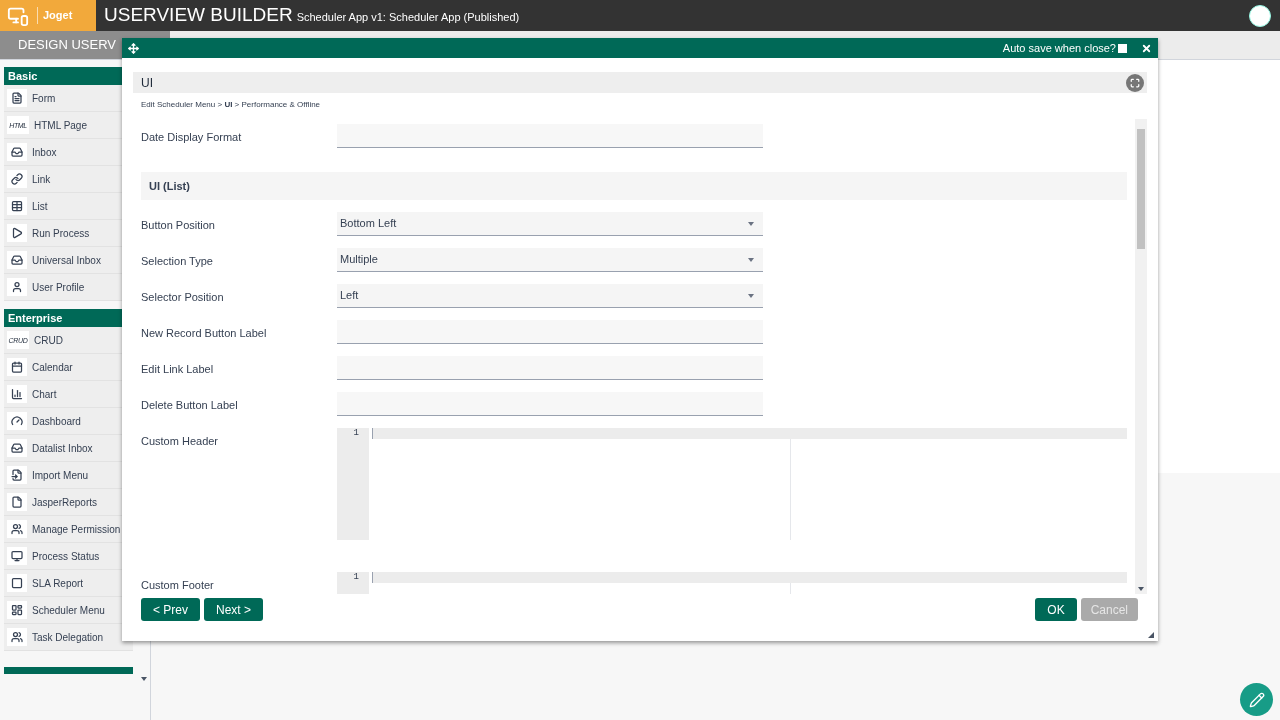 This screenshot has height=720, width=1280. Describe the element at coordinates (17, 475) in the screenshot. I see `import-icon` at that location.